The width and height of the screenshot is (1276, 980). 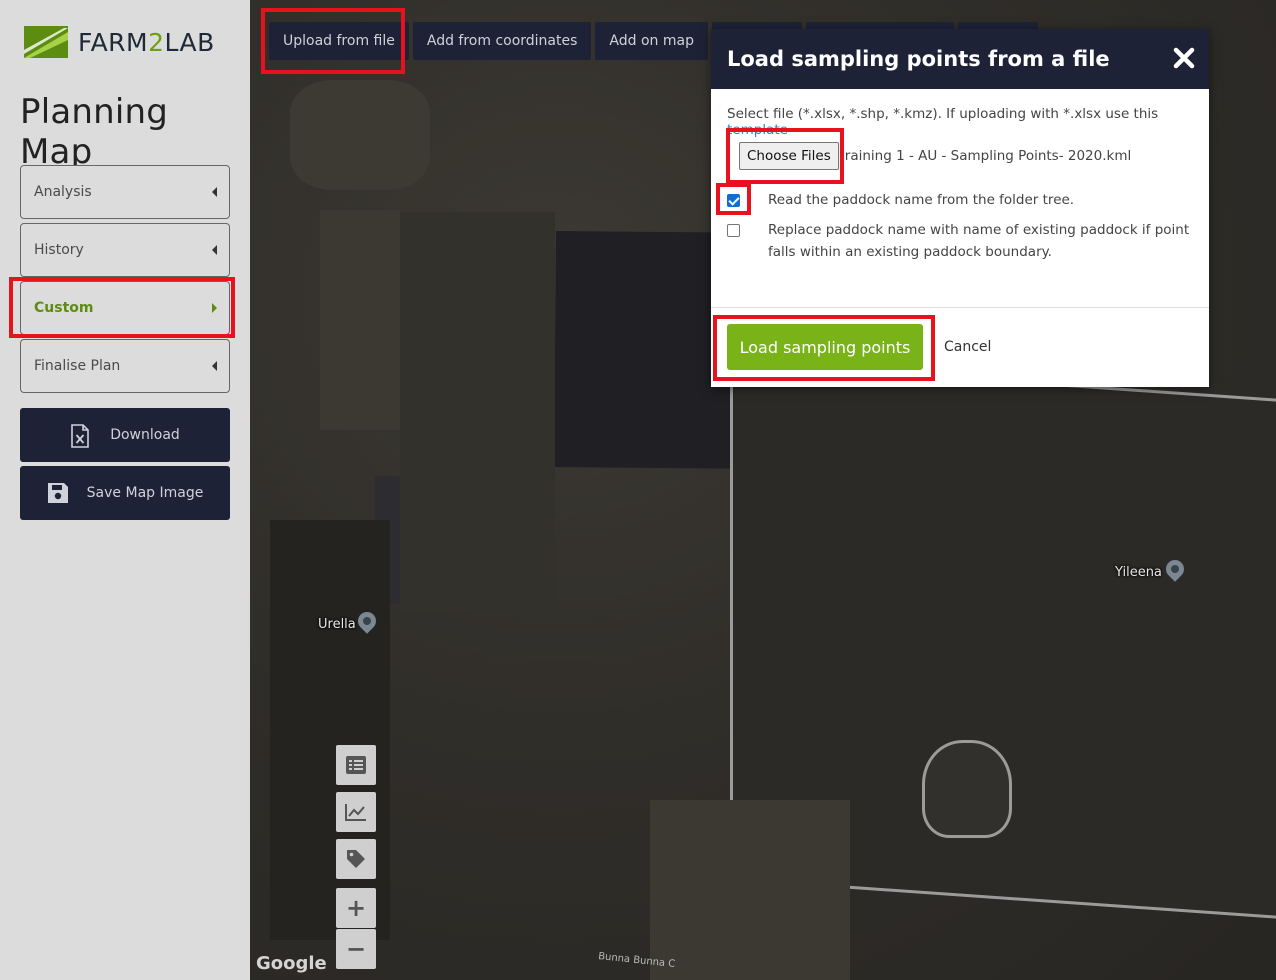 I want to click on logo-wordmark: FARM2LAB, so click(x=146, y=42).